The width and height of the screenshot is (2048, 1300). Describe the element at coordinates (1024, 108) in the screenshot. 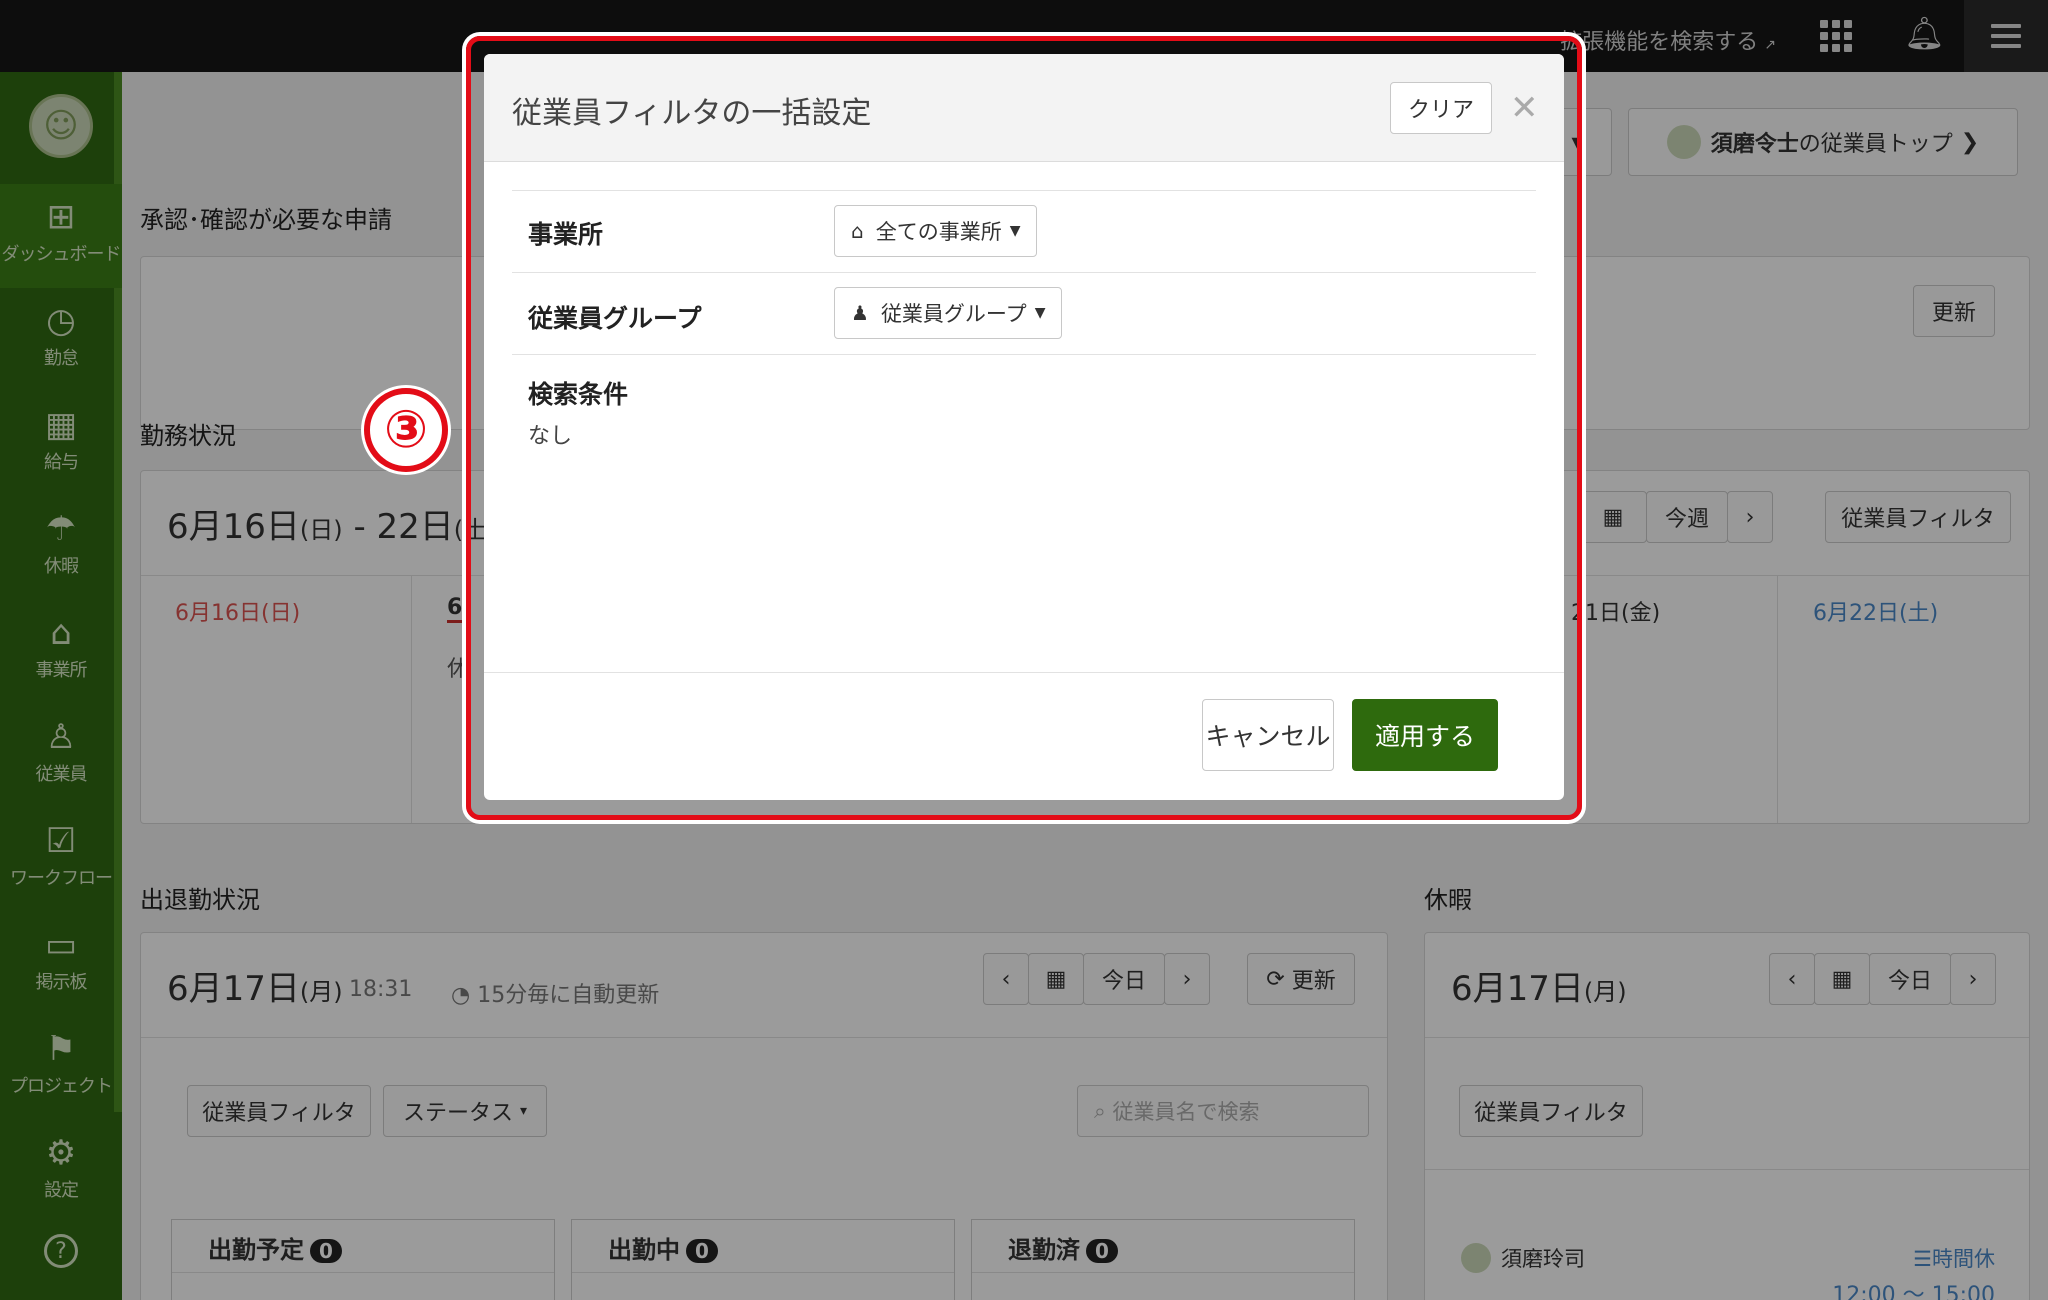

I see `modal-header: 従業員フィルタの一括設定 クリア ✕` at that location.